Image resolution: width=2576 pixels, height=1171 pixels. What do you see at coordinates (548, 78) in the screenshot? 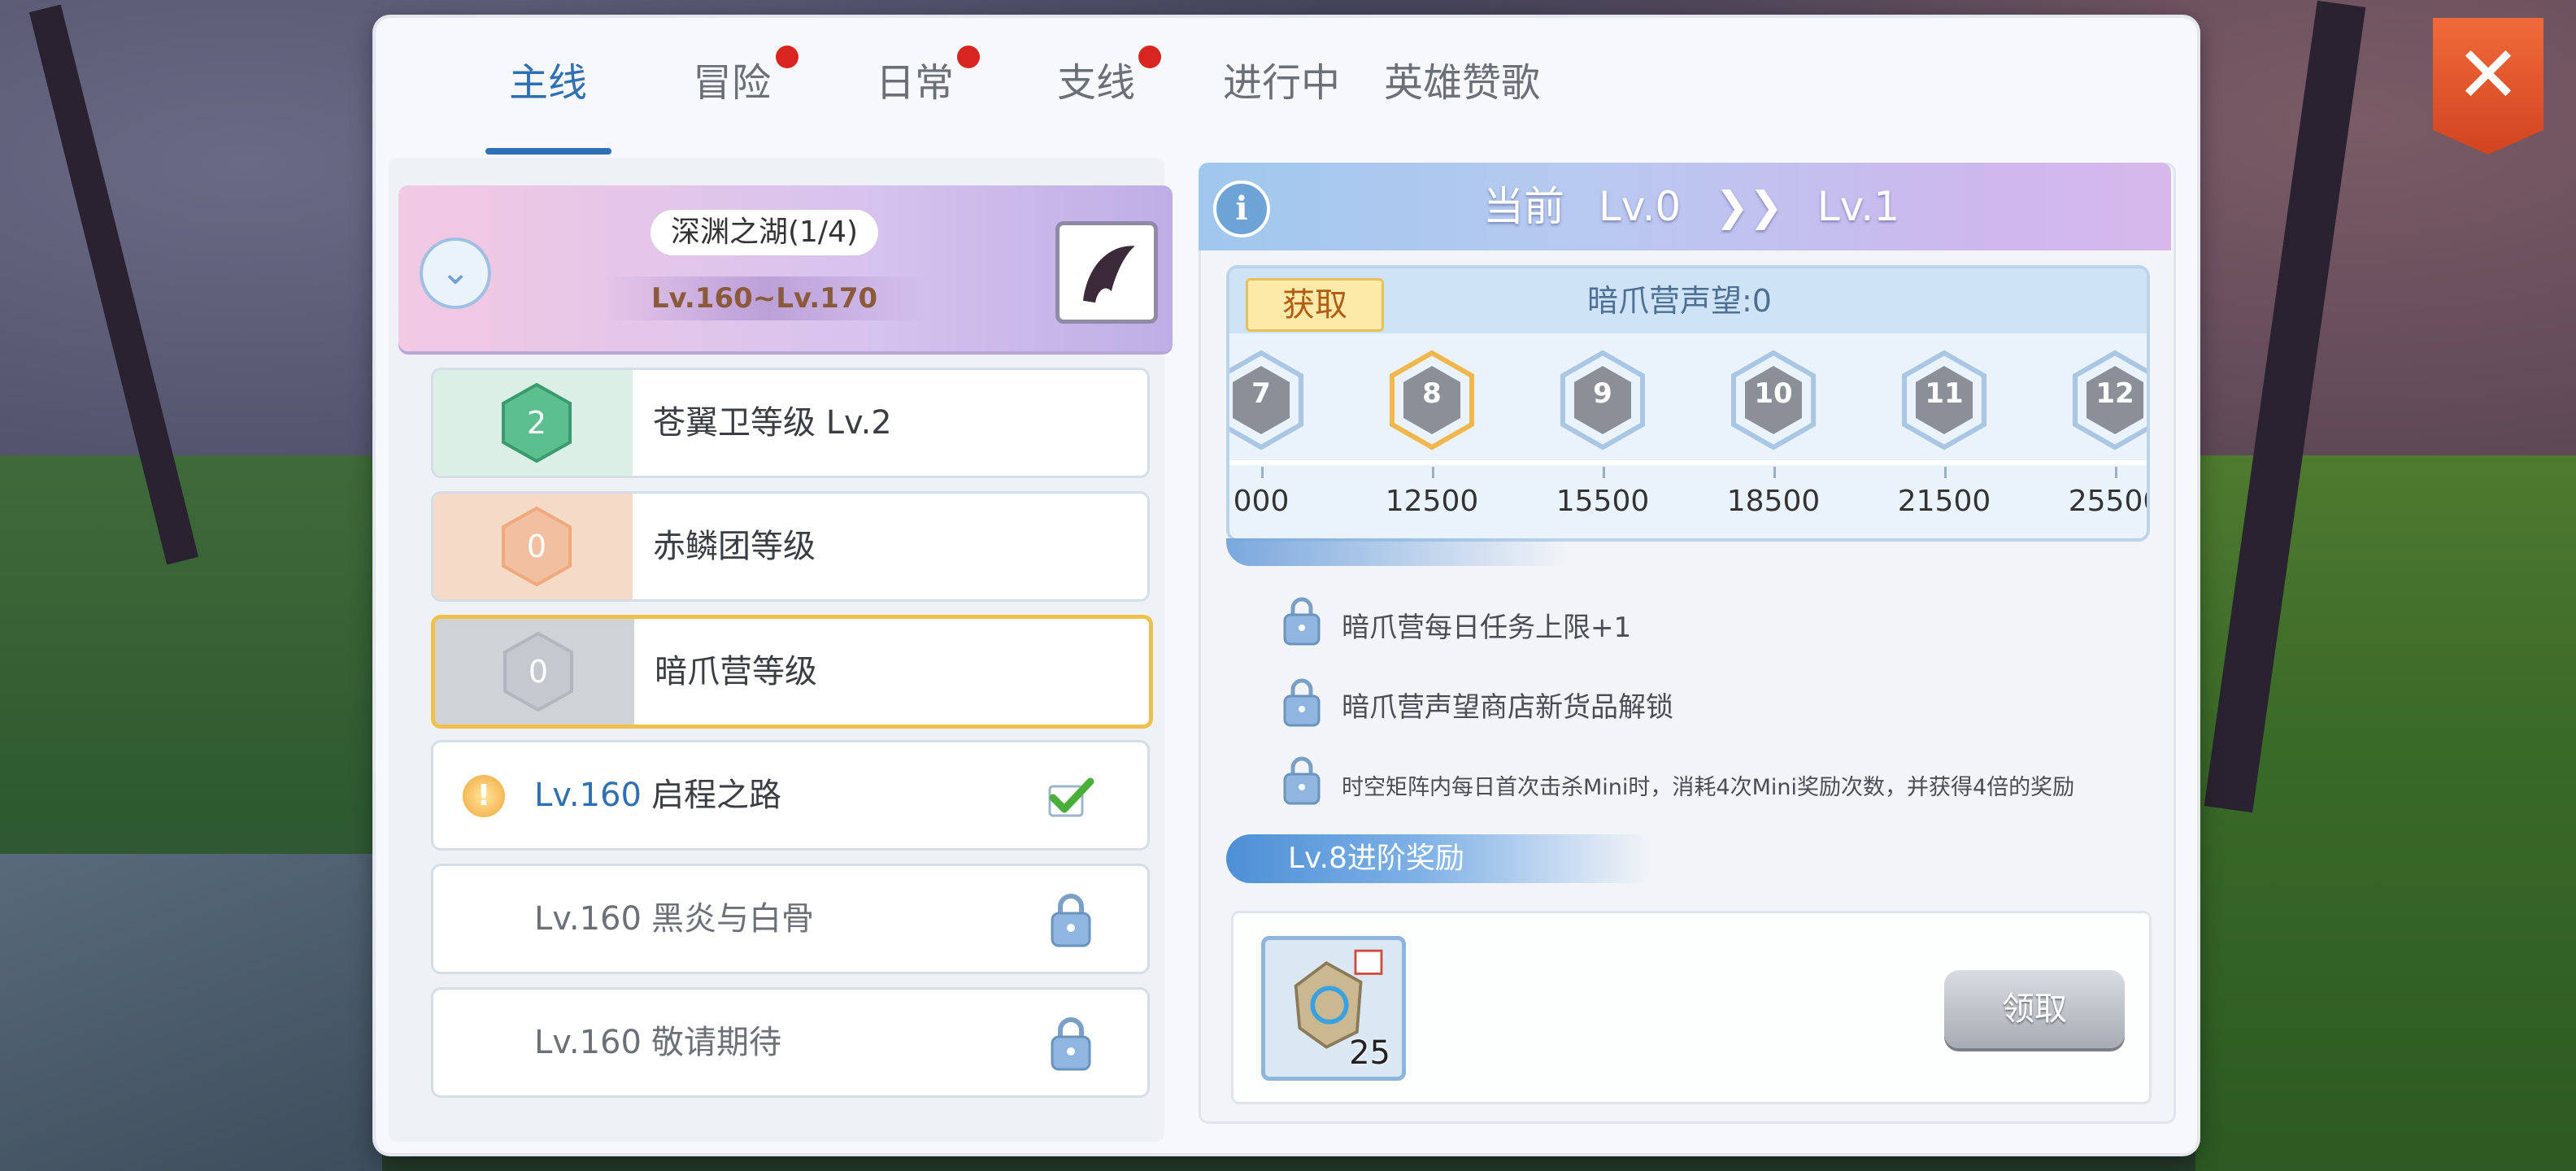
I see `tab-main: 主线` at bounding box center [548, 78].